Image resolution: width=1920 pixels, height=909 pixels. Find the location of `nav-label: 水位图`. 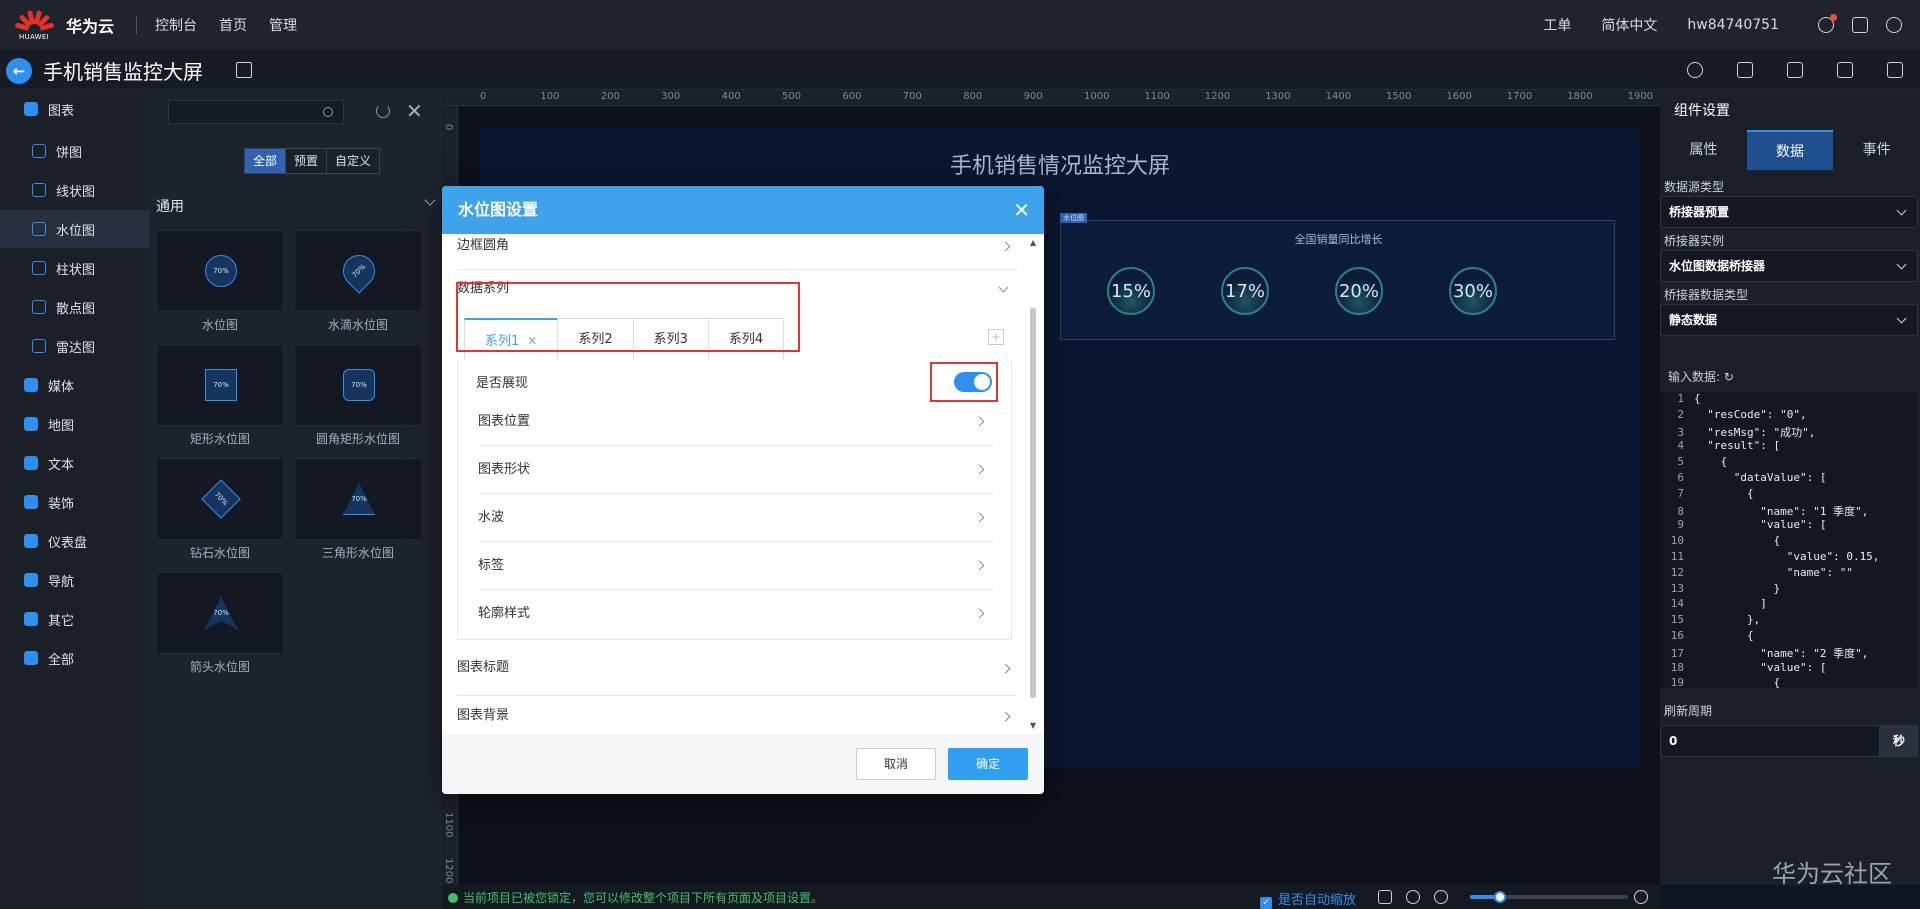

nav-label: 水位图 is located at coordinates (76, 231).